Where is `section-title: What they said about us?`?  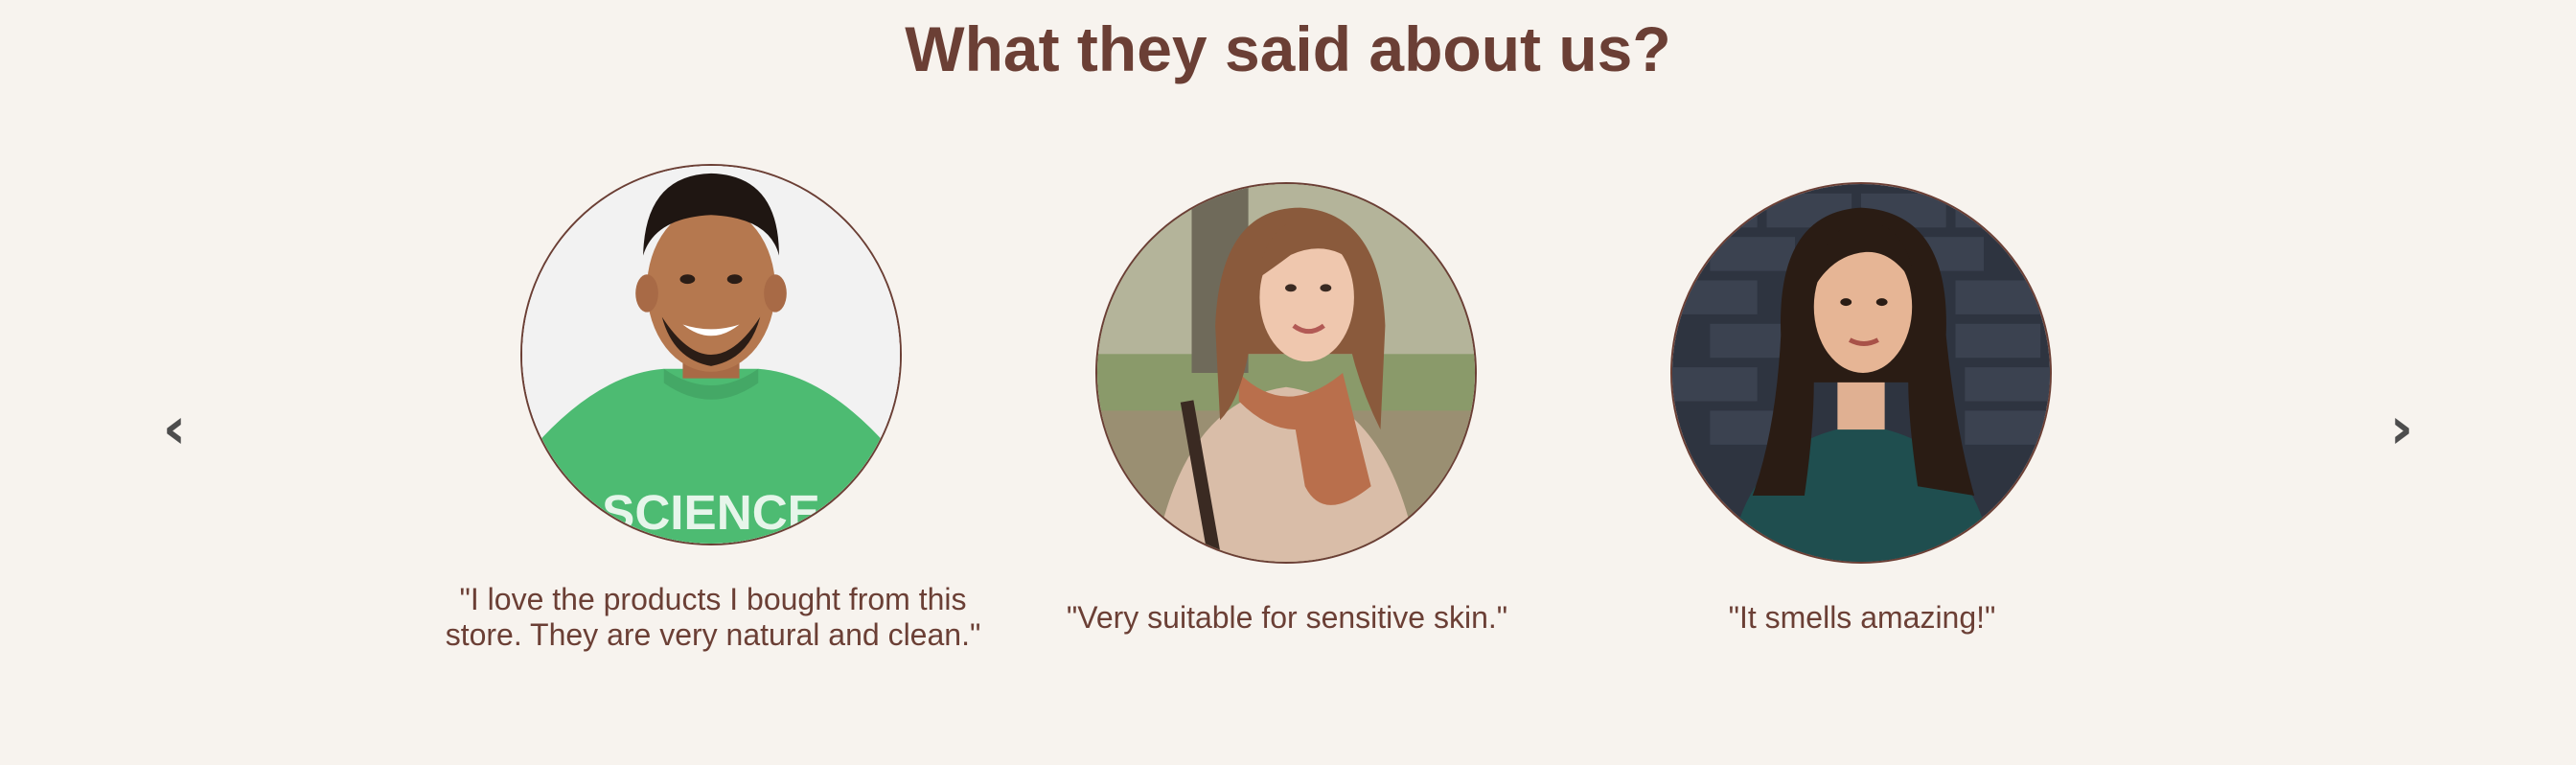
section-title: What they said about us? is located at coordinates (1288, 48).